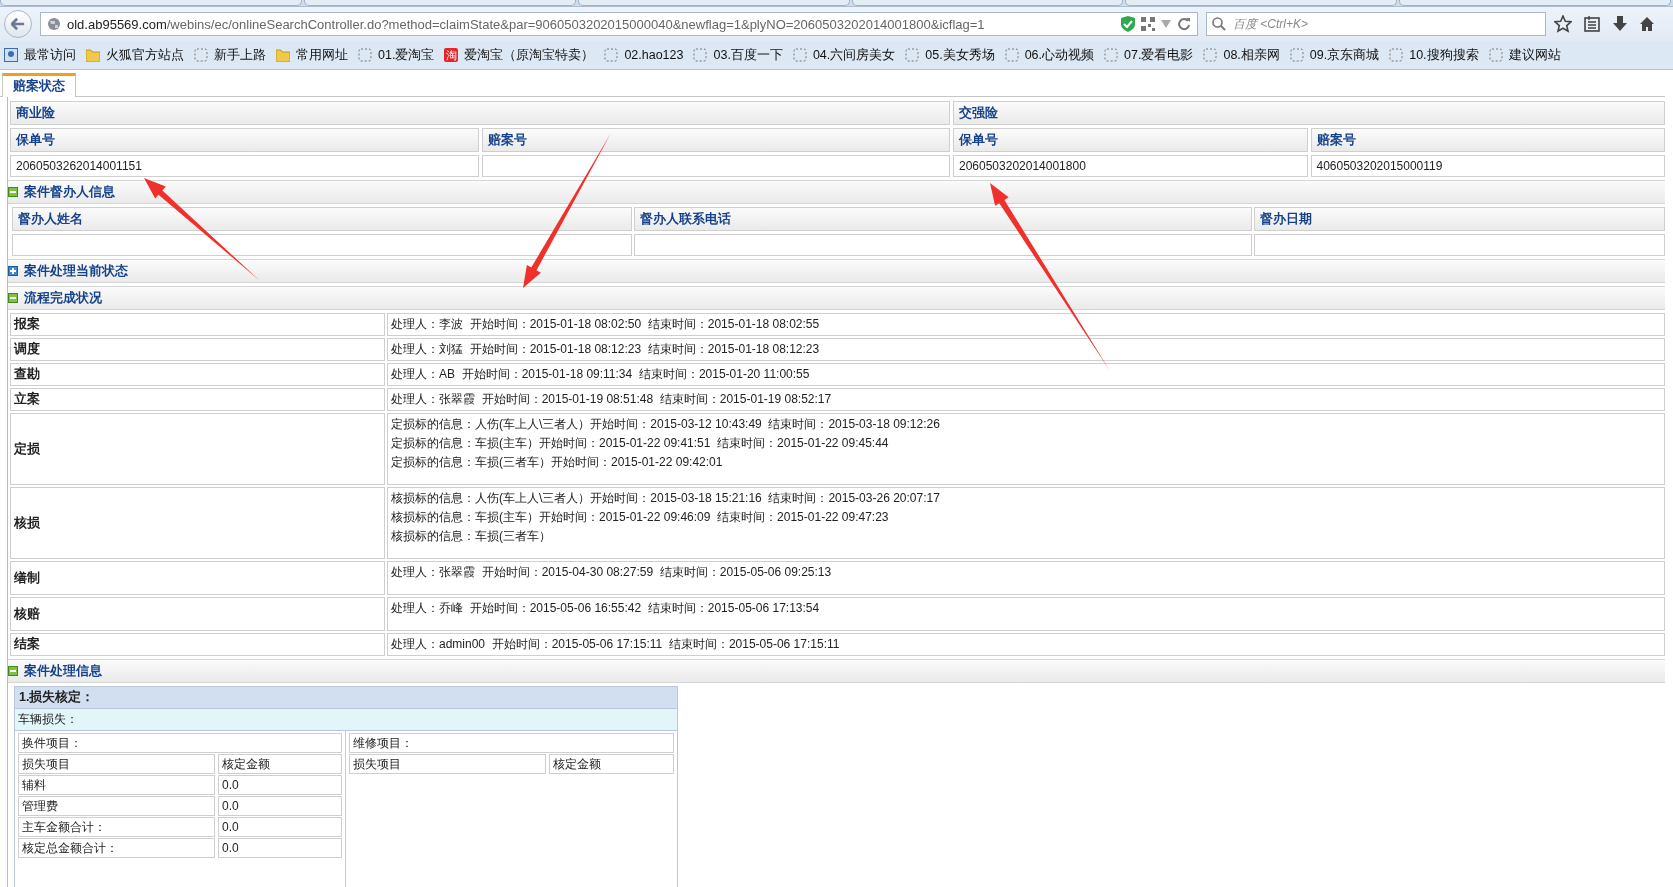 This screenshot has height=887, width=1673. Describe the element at coordinates (197, 523) in the screenshot. I see `stage-cell: 核损` at that location.